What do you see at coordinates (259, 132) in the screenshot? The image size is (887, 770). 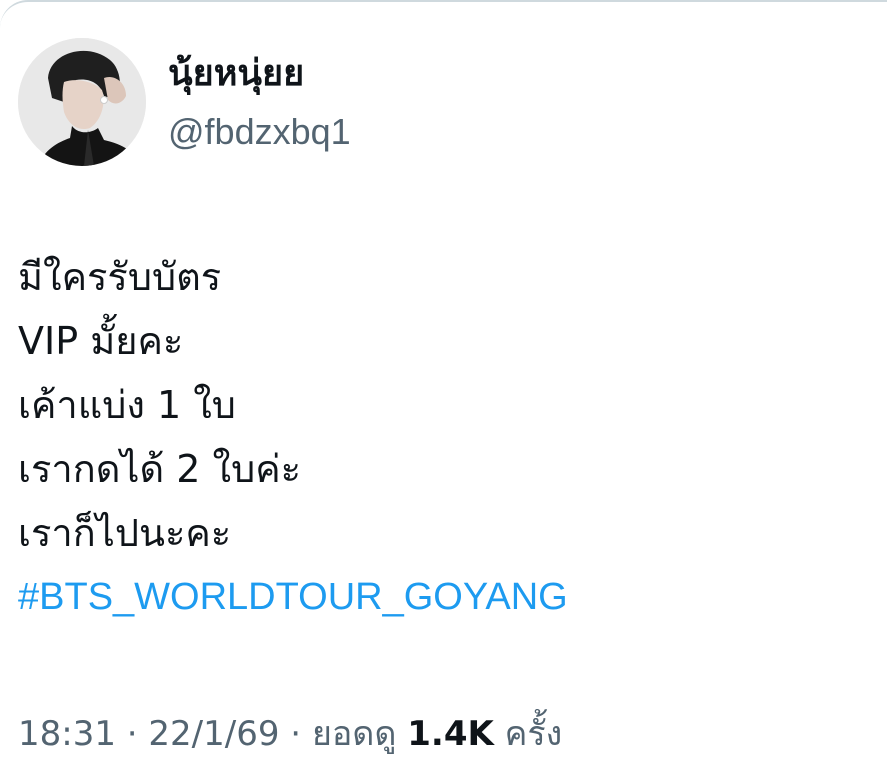 I see `author-handle: @fbdzxbq1` at bounding box center [259, 132].